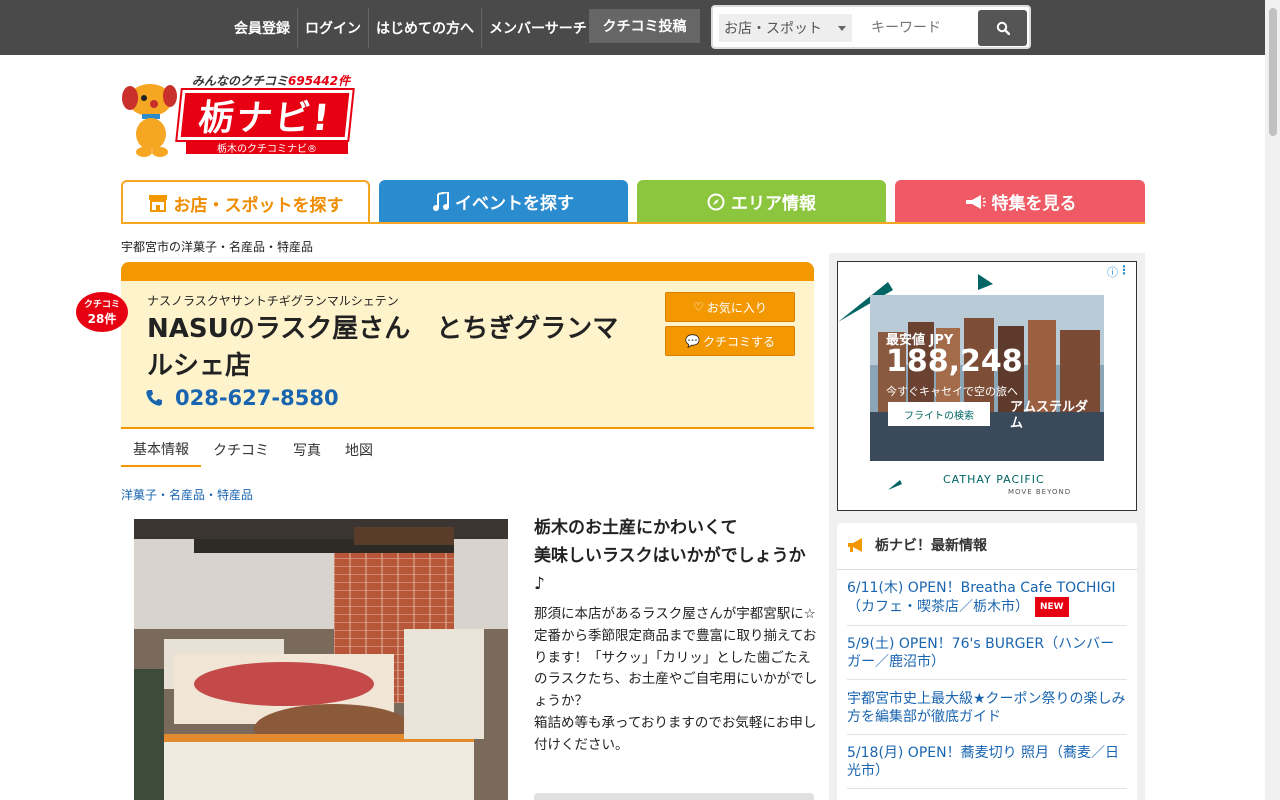 The height and width of the screenshot is (800, 1280). I want to click on tab-shop-search: お店・スポットを探す, so click(245, 202).